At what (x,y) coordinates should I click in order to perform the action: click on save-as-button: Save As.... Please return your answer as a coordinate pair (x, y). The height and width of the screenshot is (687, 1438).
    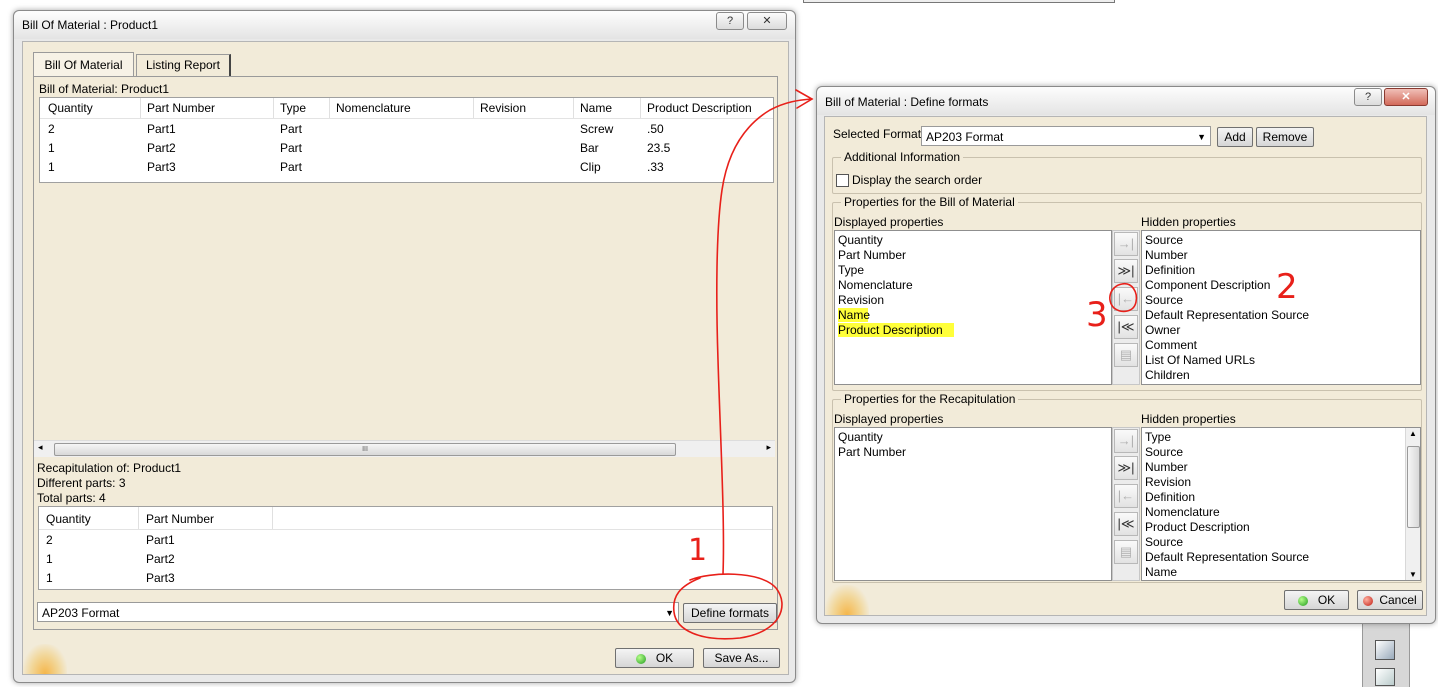
    Looking at the image, I should click on (741, 658).